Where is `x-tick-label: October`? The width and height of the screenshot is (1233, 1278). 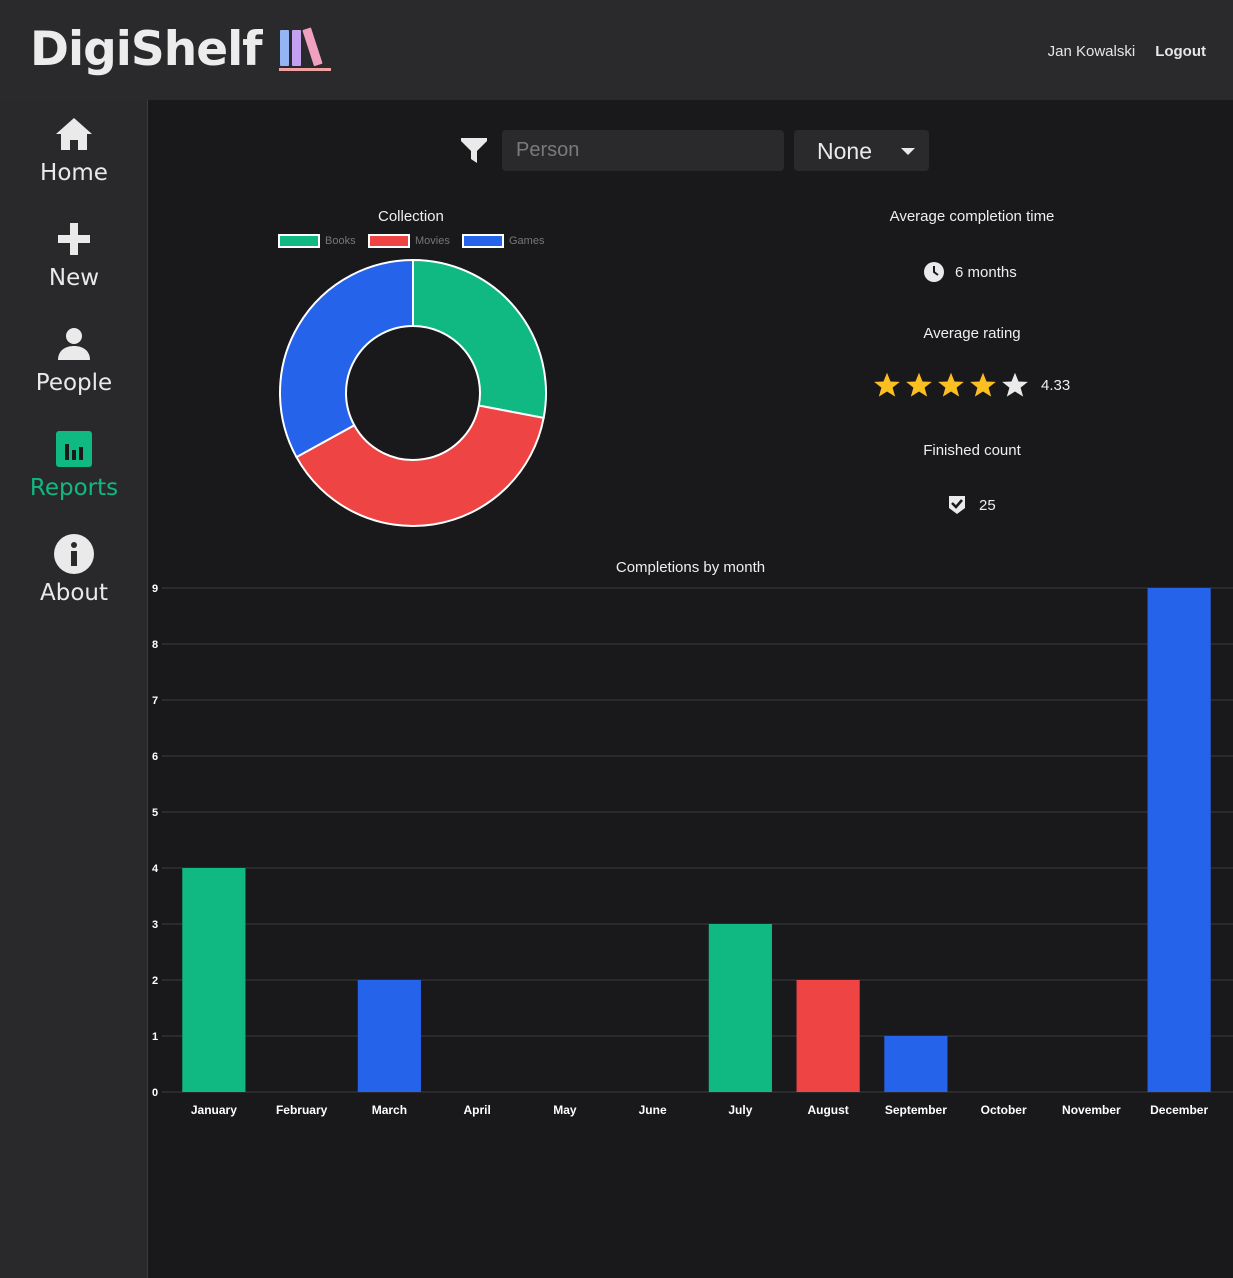
x-tick-label: October is located at coordinates (1004, 1110).